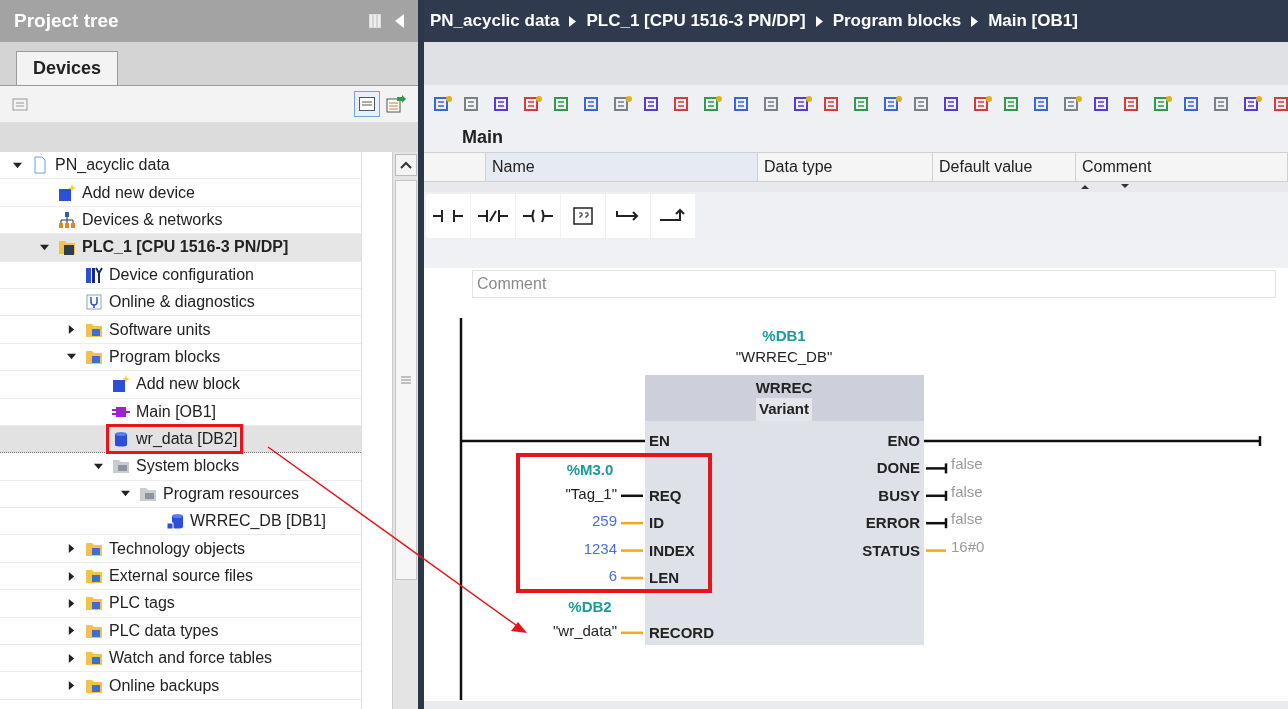  Describe the element at coordinates (405, 165) in the screenshot. I see `scroll-up-icon` at that location.